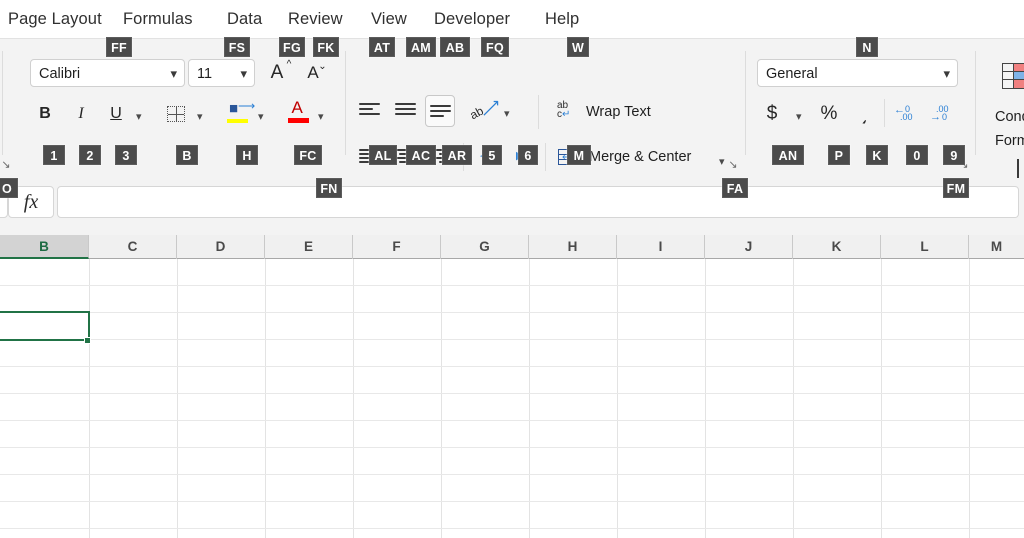  What do you see at coordinates (528, 155) in the screenshot?
I see `keytip-increase-indent: 6` at bounding box center [528, 155].